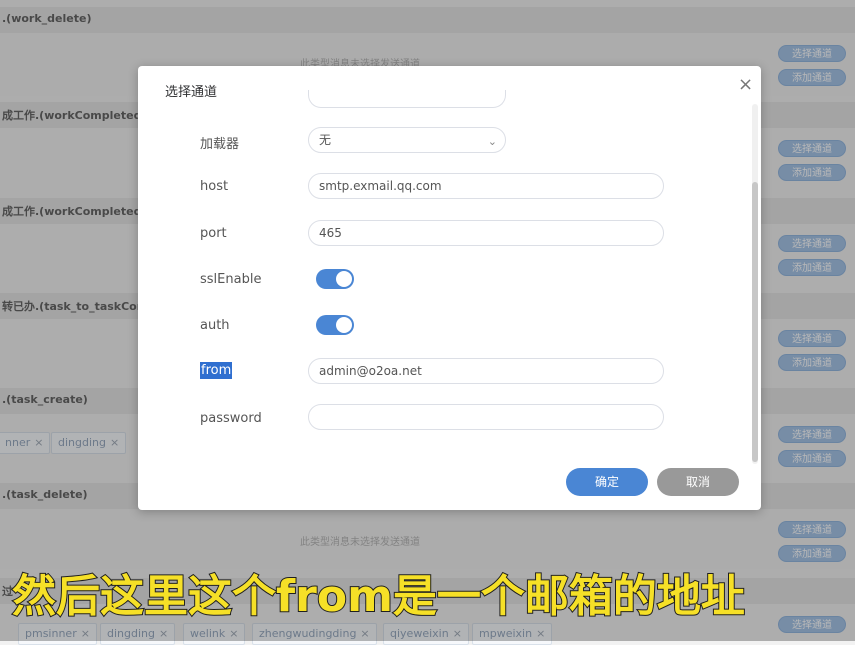 The width and height of the screenshot is (855, 645). What do you see at coordinates (486, 371) in the screenshot?
I see `from-input: admin@o2oa.net` at bounding box center [486, 371].